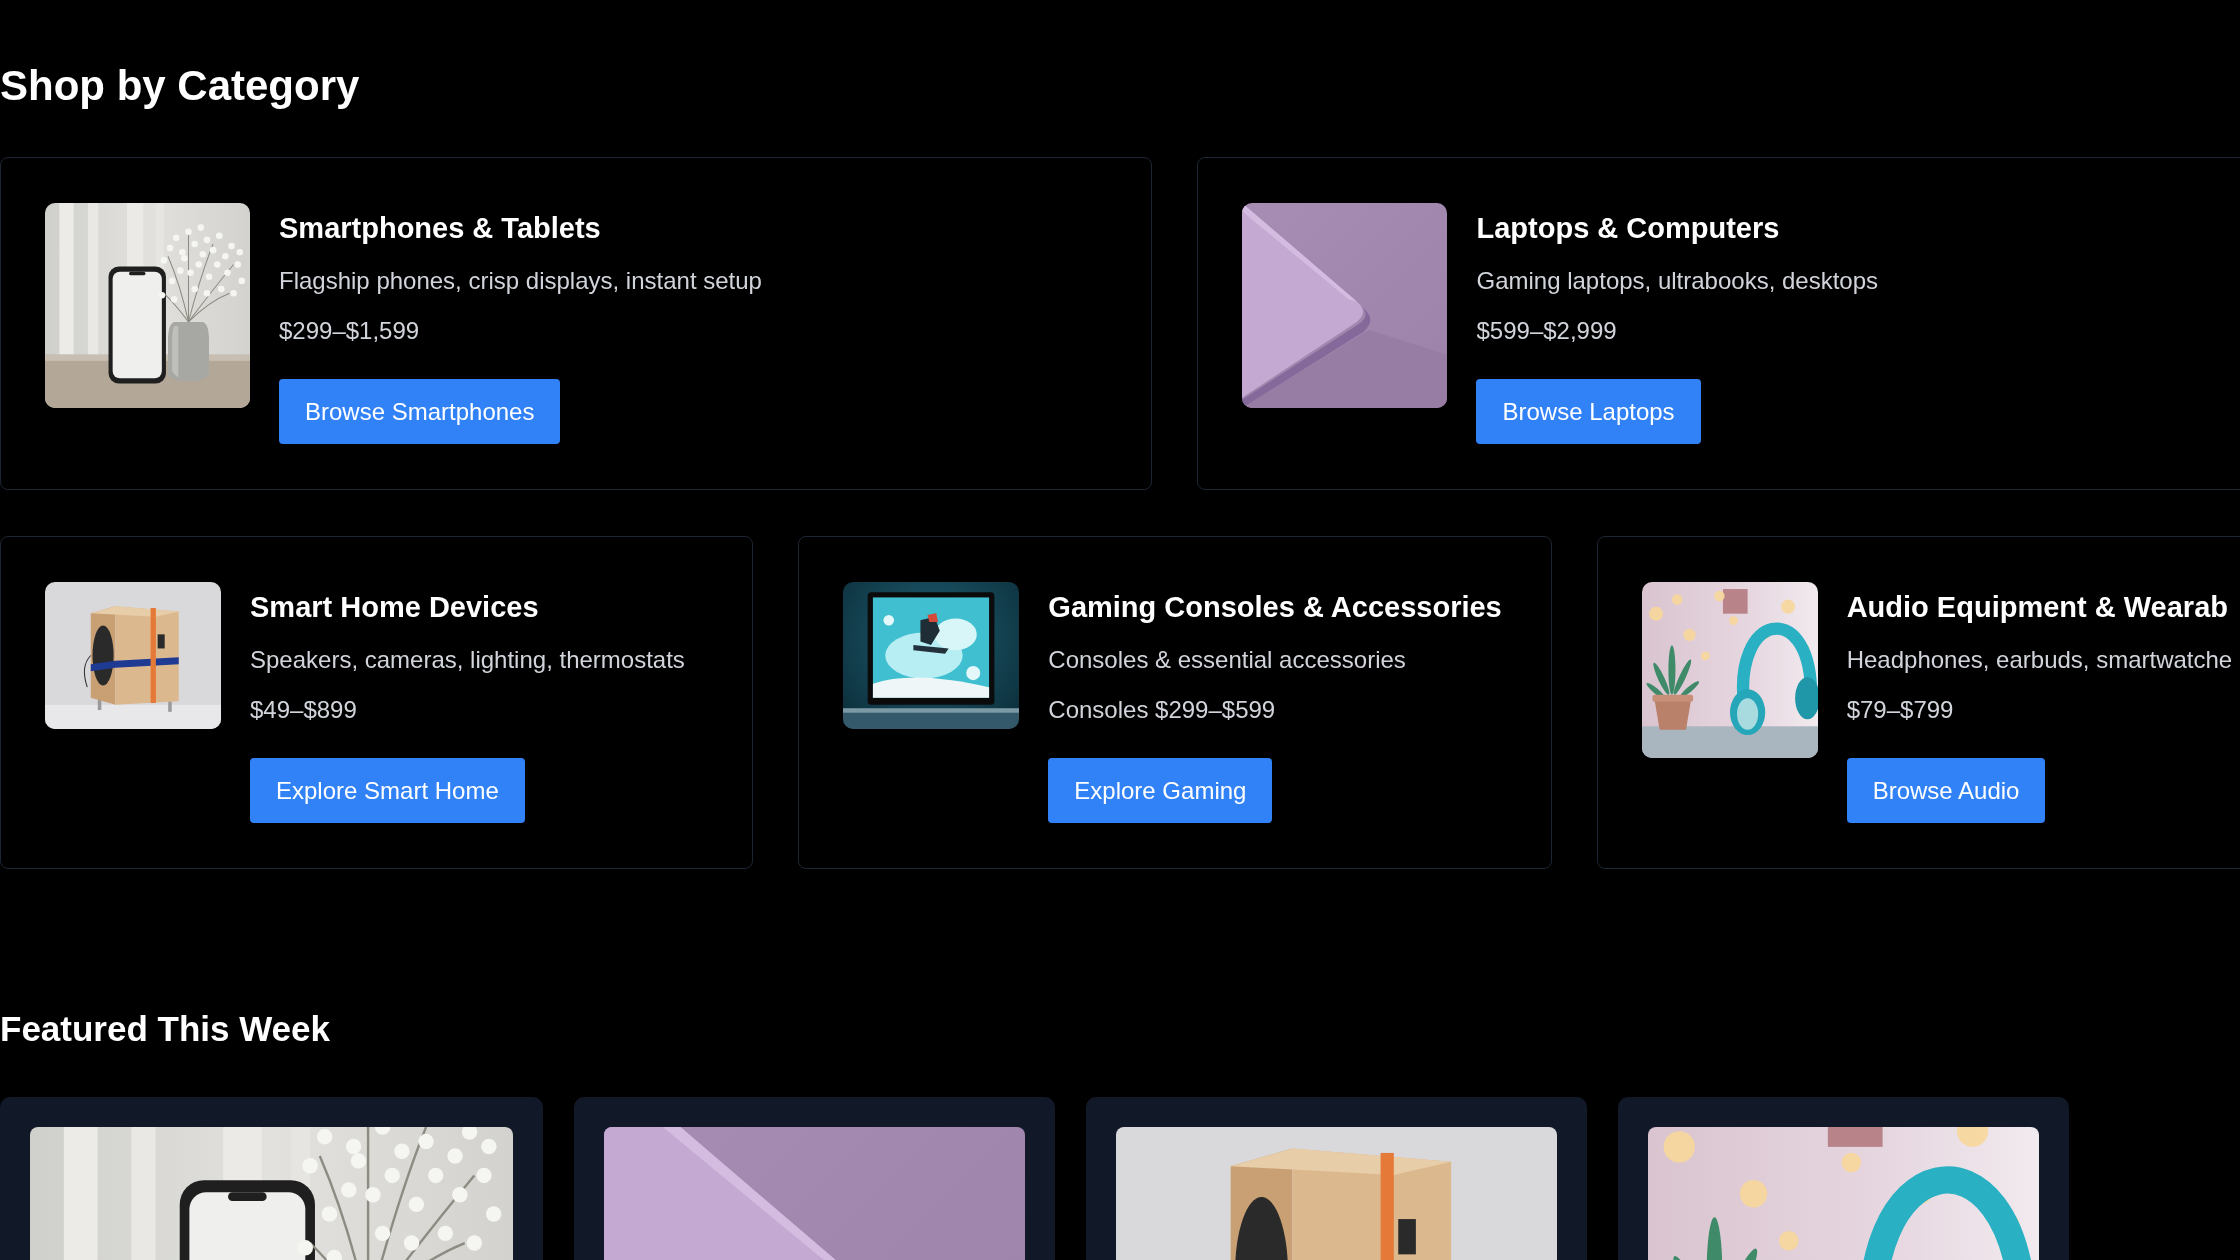 Image resolution: width=2240 pixels, height=1260 pixels. What do you see at coordinates (1677, 281) in the screenshot?
I see `category-description: Gaming laptops, ultrabooks, desktops` at bounding box center [1677, 281].